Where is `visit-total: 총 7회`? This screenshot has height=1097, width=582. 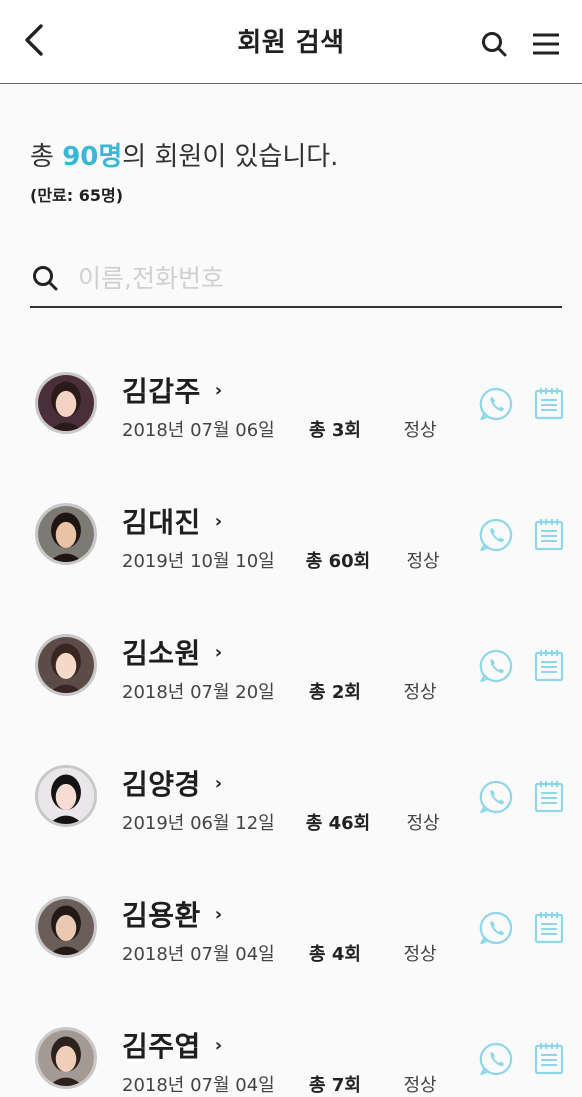 visit-total: 총 7회 is located at coordinates (335, 1085).